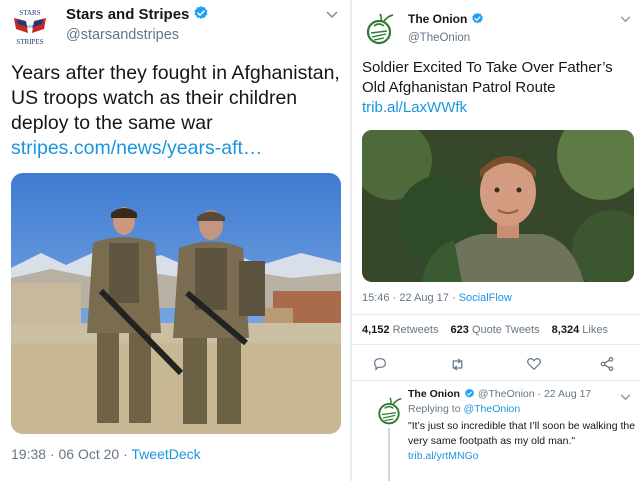  I want to click on replying-to: Replying to @TheOnion, so click(464, 409).